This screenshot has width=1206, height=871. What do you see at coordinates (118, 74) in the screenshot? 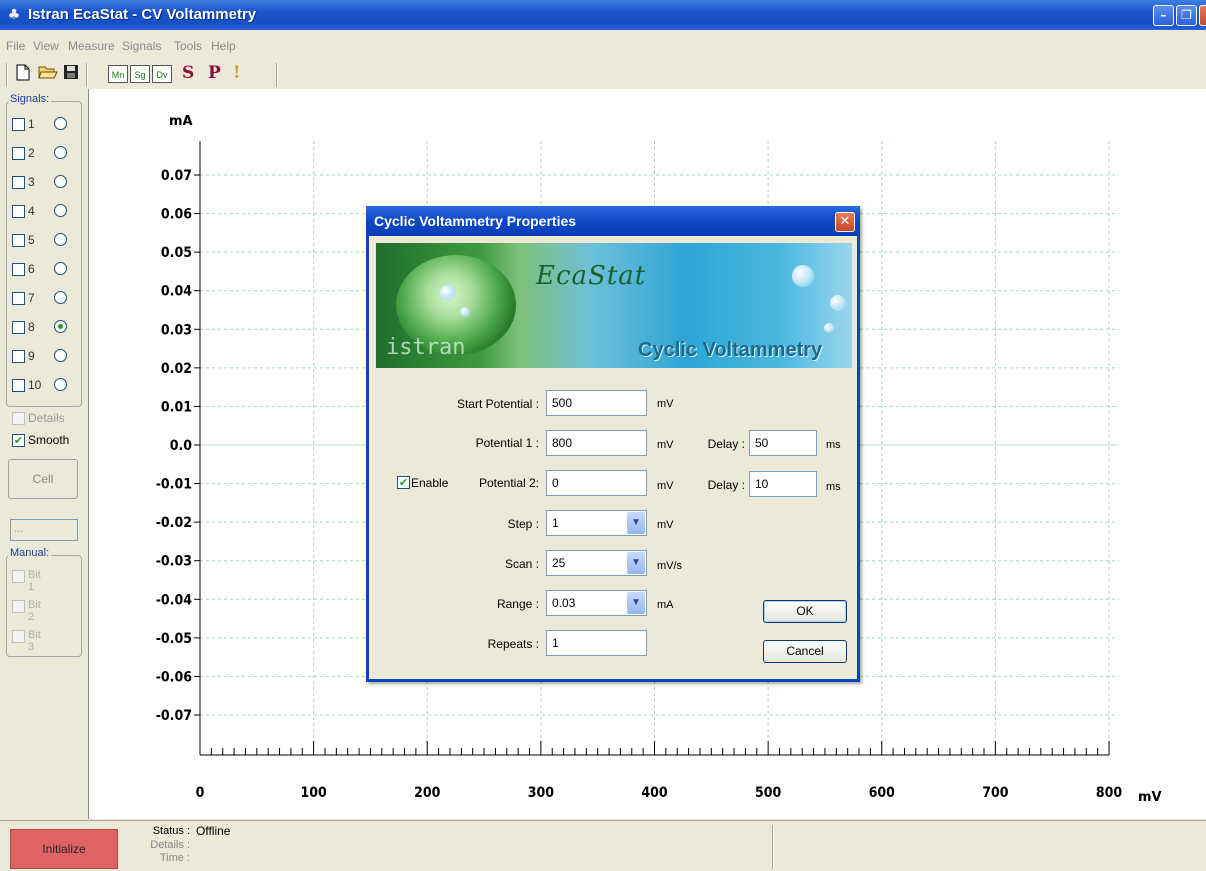
I see `mn-button: Mn` at bounding box center [118, 74].